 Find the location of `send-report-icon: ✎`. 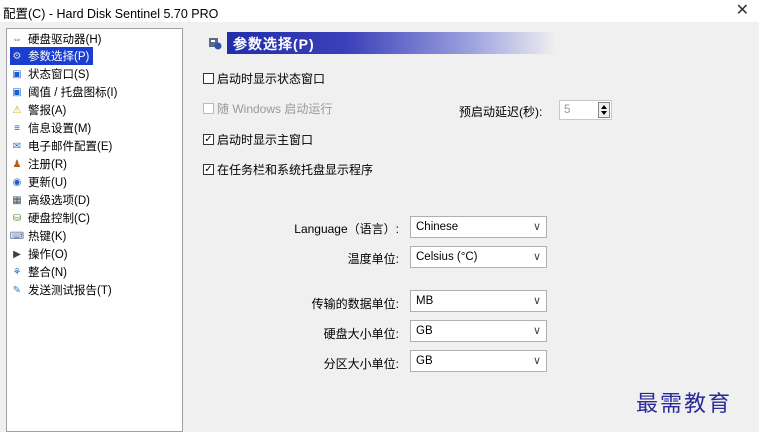

send-report-icon: ✎ is located at coordinates (17, 290).